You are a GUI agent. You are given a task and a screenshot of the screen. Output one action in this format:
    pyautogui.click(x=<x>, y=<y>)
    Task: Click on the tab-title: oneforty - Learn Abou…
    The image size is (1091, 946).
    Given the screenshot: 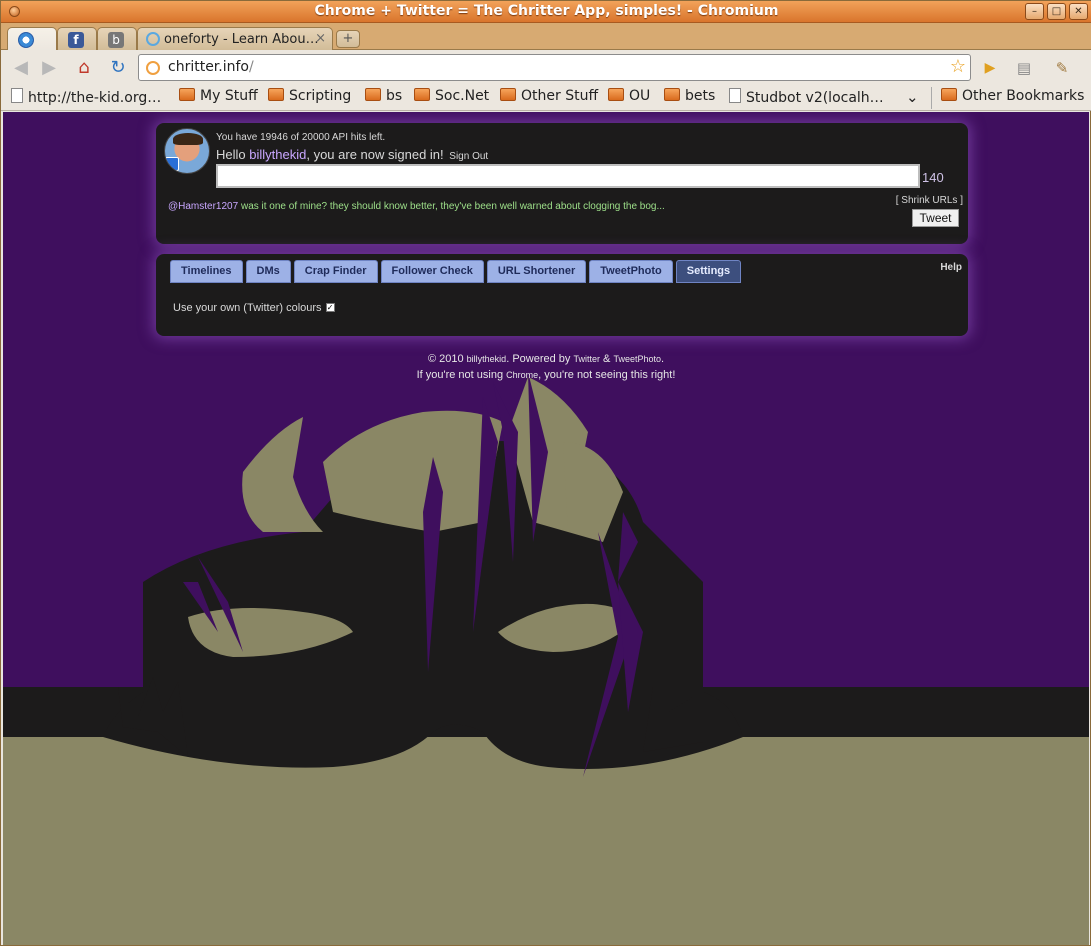 What is the action you would take?
    pyautogui.click(x=241, y=39)
    